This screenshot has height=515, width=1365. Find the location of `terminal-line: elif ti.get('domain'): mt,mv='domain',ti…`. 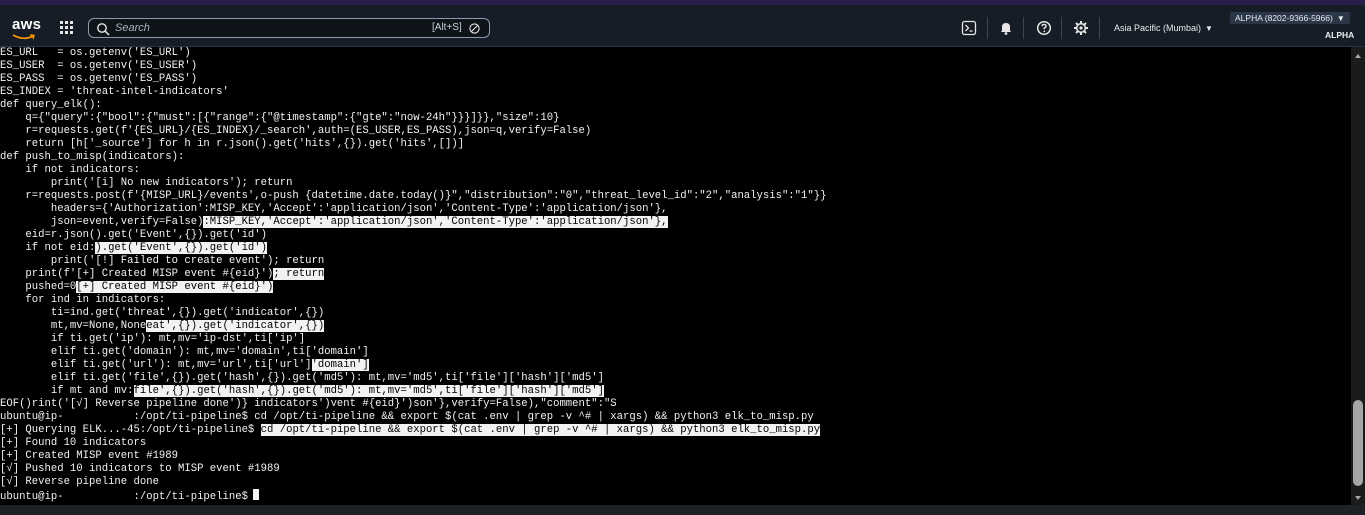

terminal-line: elif ti.get('domain'): mt,mv='domain',ti… is located at coordinates (184, 352).